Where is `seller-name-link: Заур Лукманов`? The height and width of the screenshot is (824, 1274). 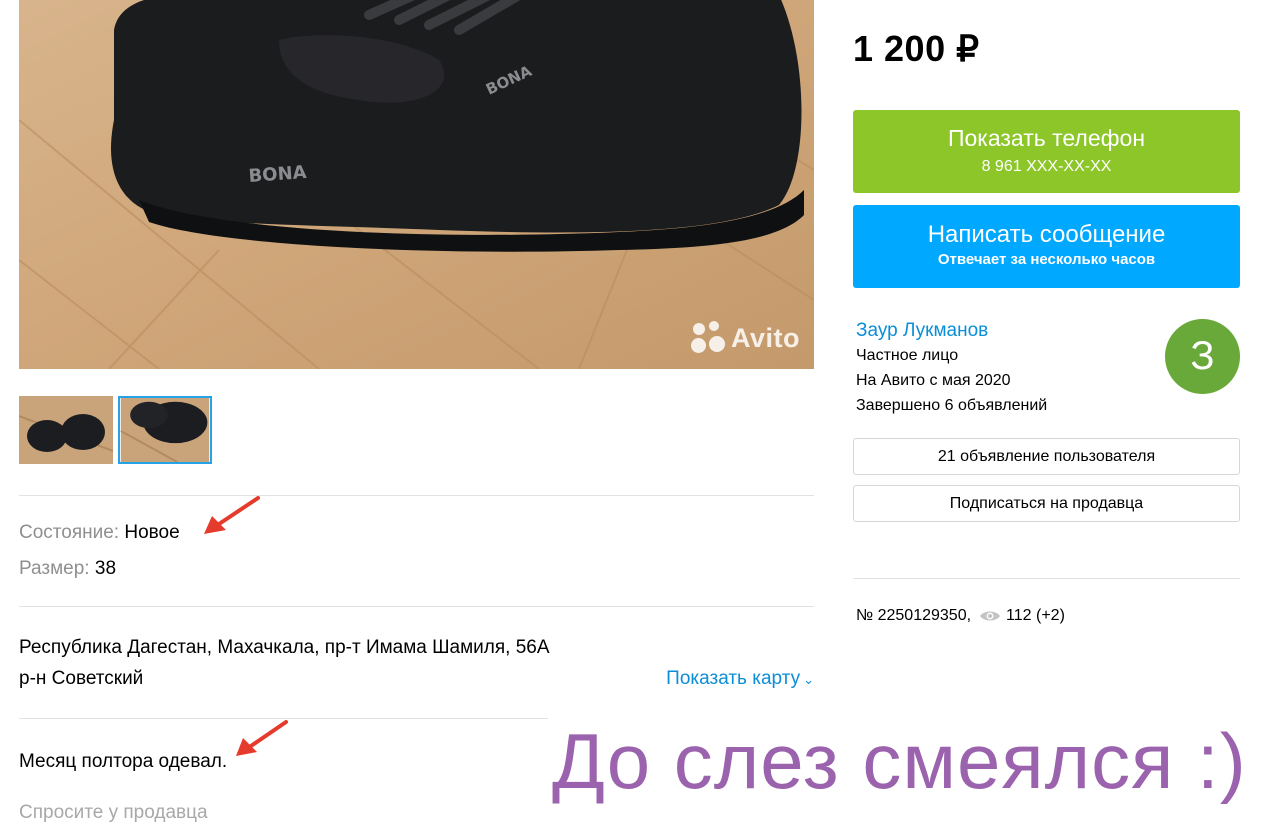
seller-name-link: Заур Лукманов is located at coordinates (922, 331).